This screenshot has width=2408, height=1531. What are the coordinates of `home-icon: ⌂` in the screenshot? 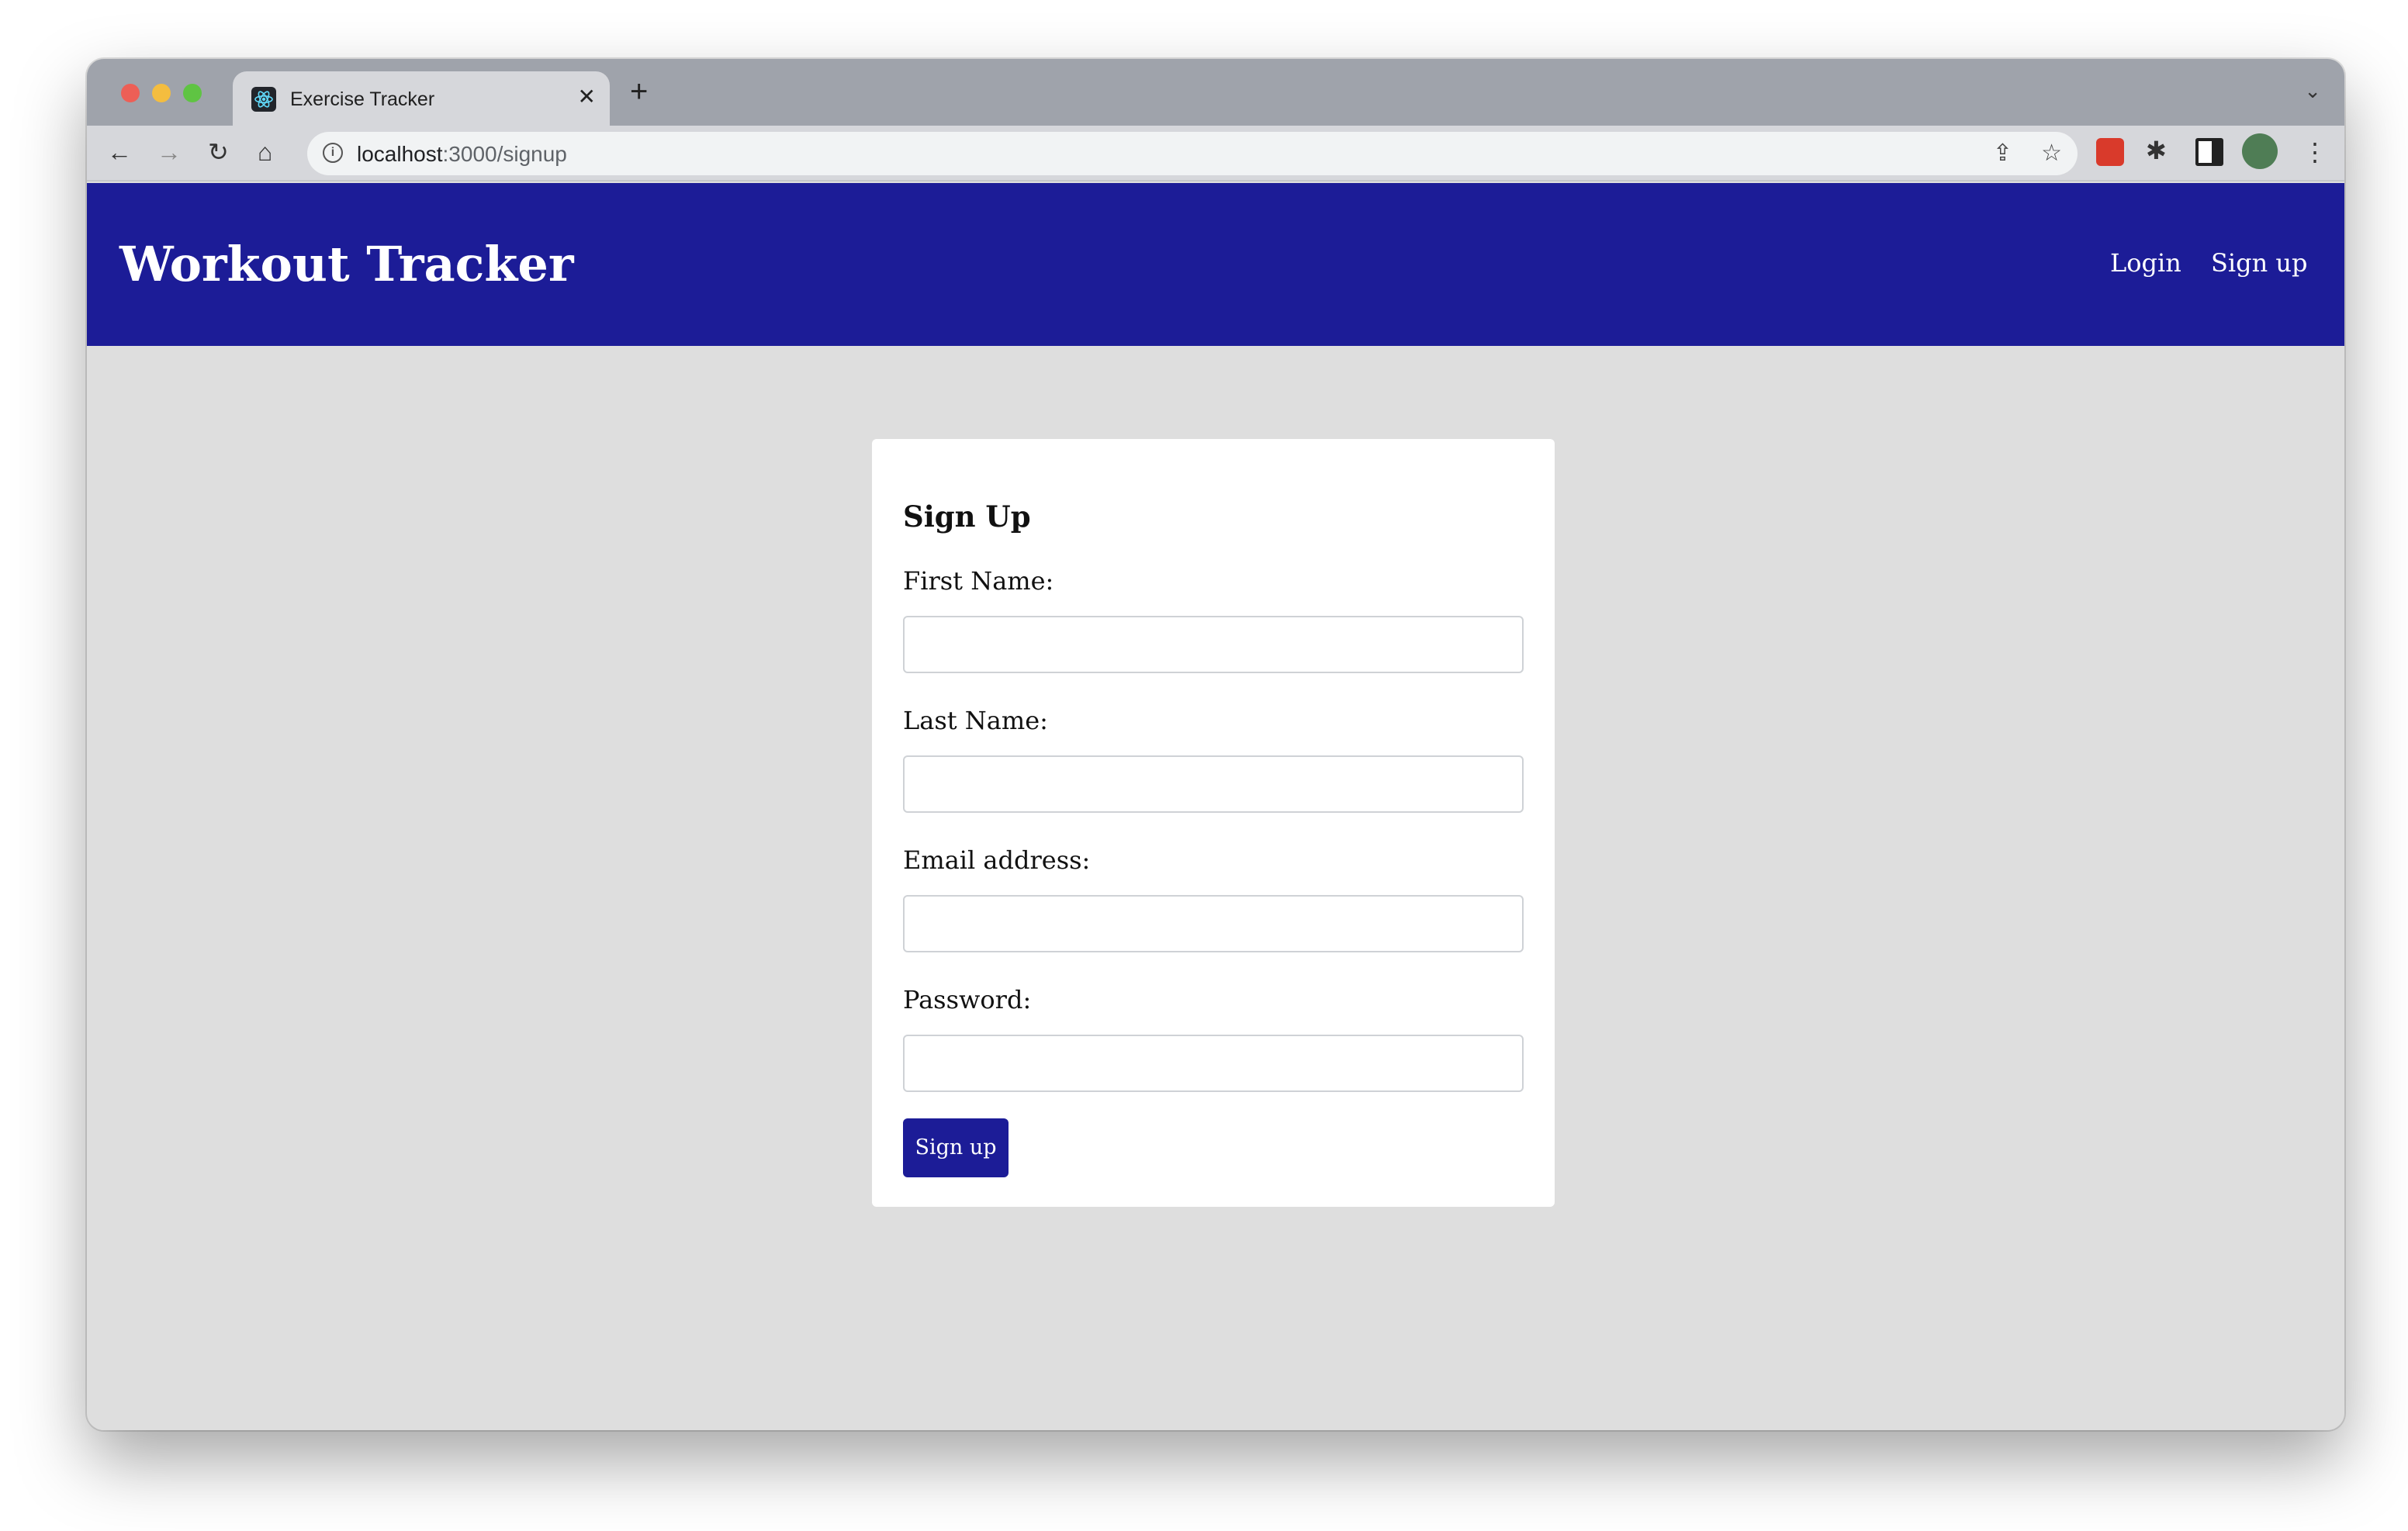 It's located at (265, 152).